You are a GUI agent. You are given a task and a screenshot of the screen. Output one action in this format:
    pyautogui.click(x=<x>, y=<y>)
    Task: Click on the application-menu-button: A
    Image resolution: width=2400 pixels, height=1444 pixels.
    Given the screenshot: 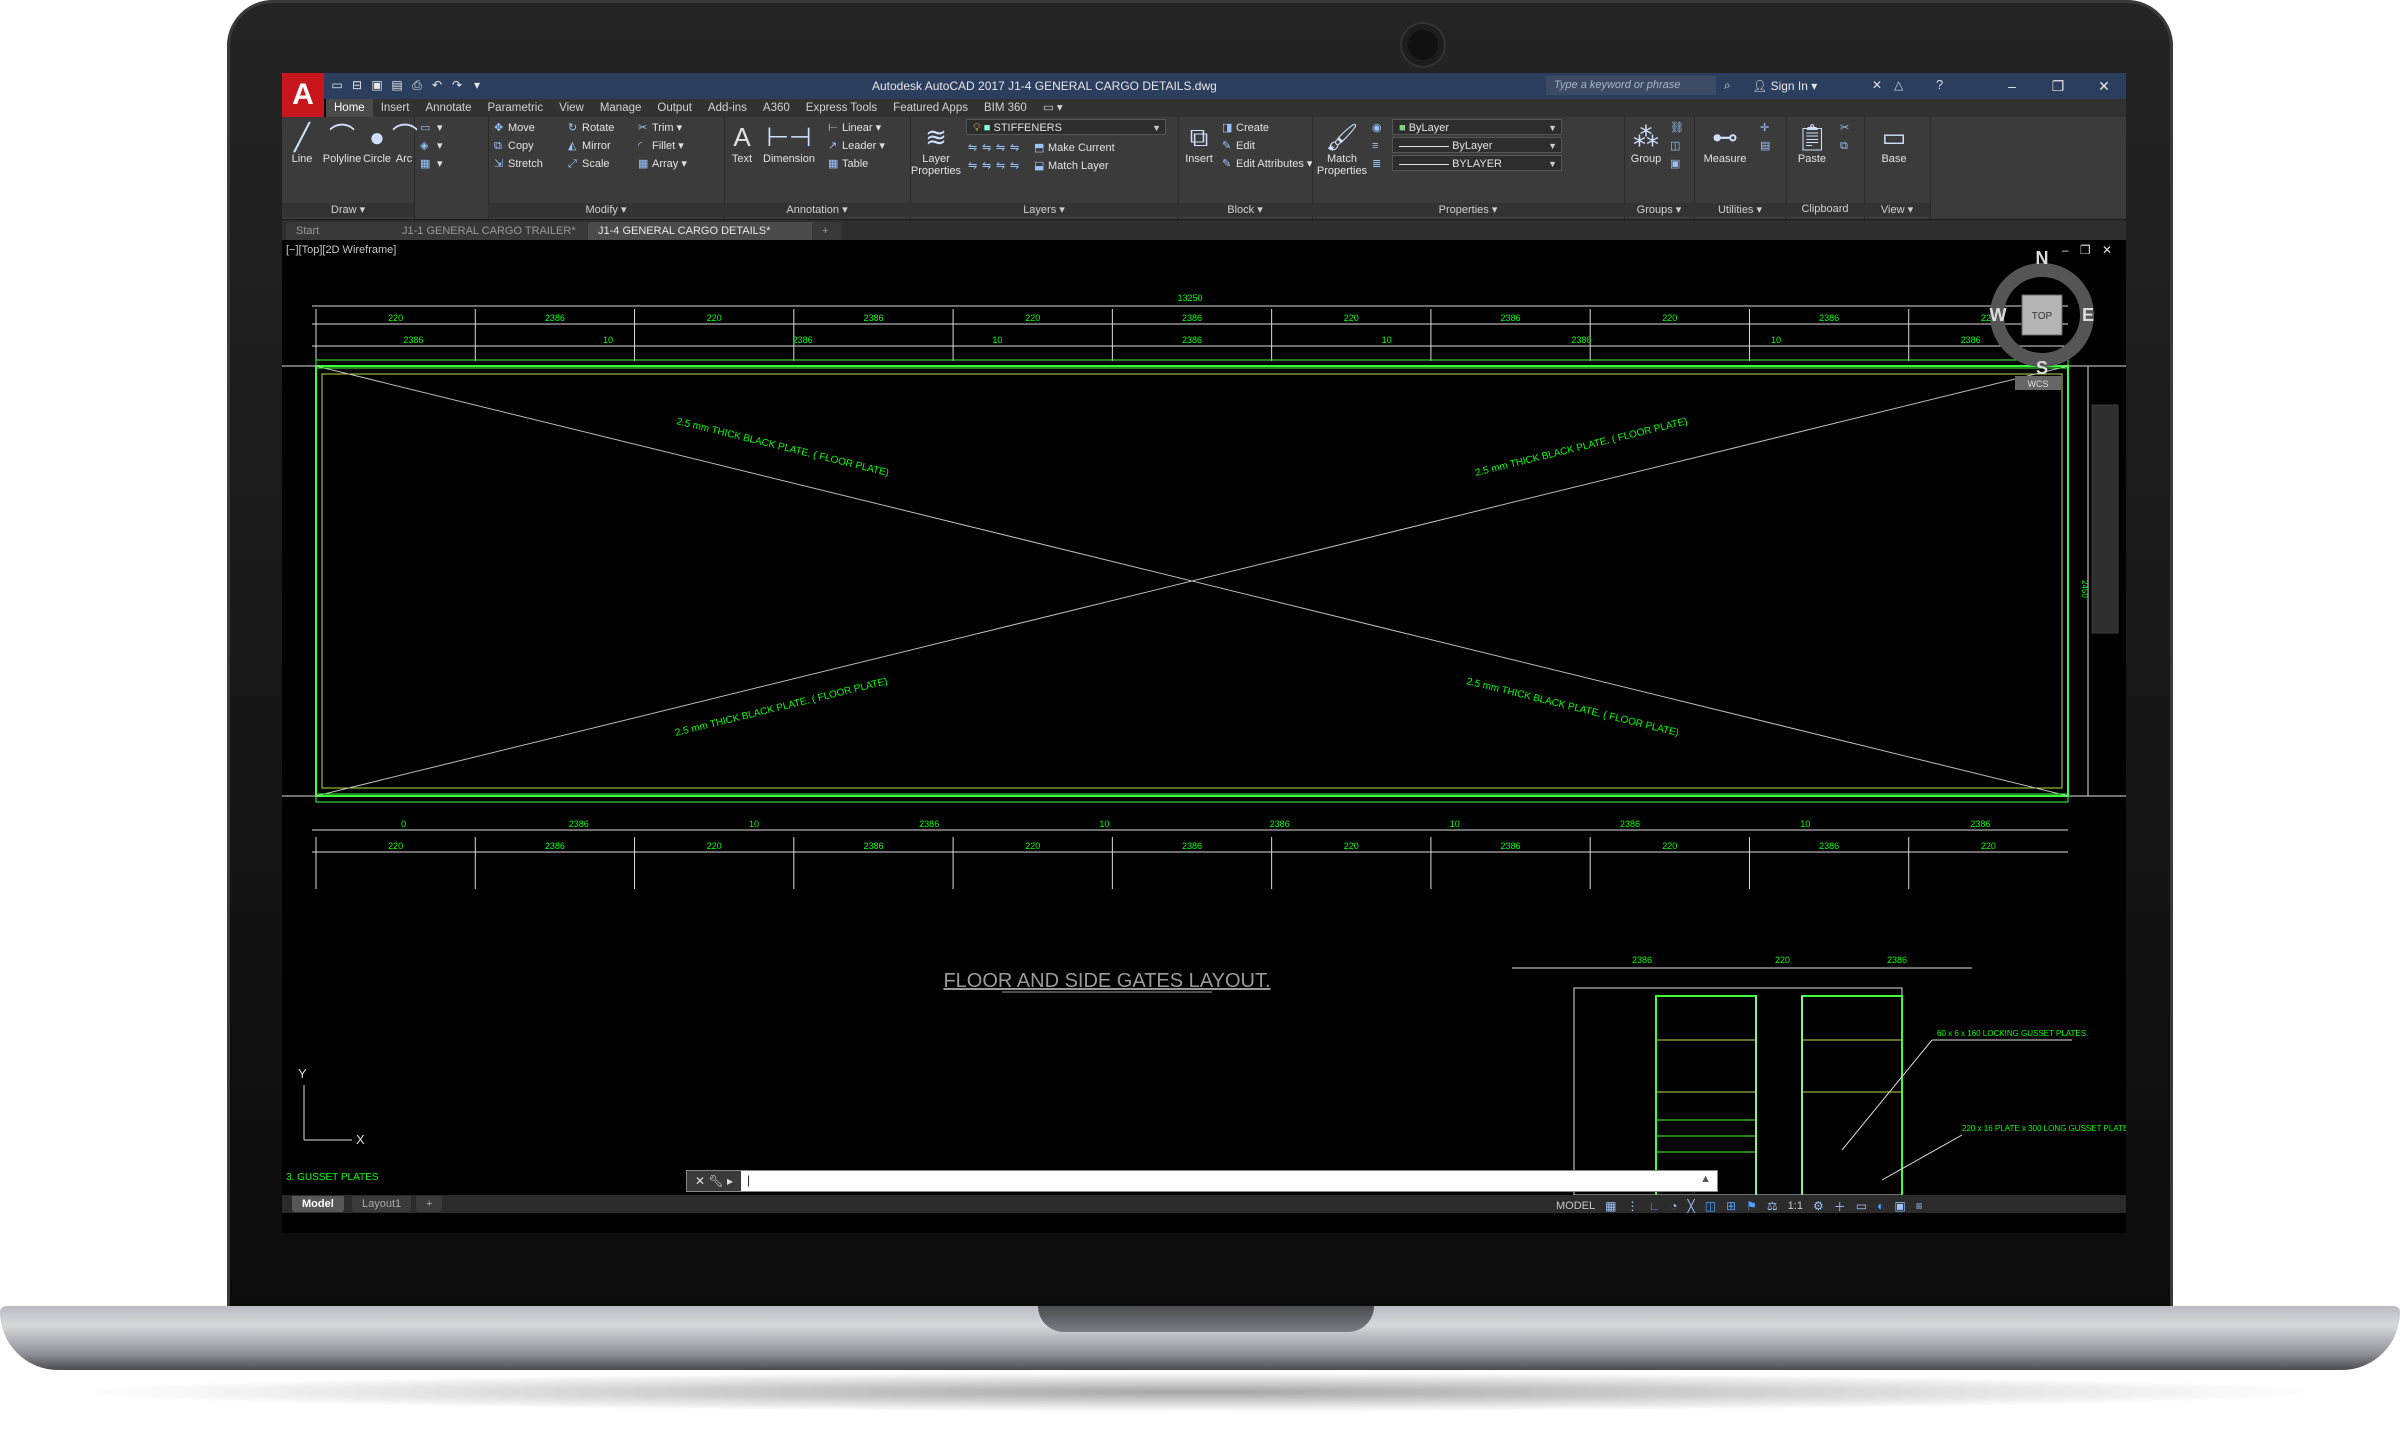 What is the action you would take?
    pyautogui.click(x=303, y=95)
    